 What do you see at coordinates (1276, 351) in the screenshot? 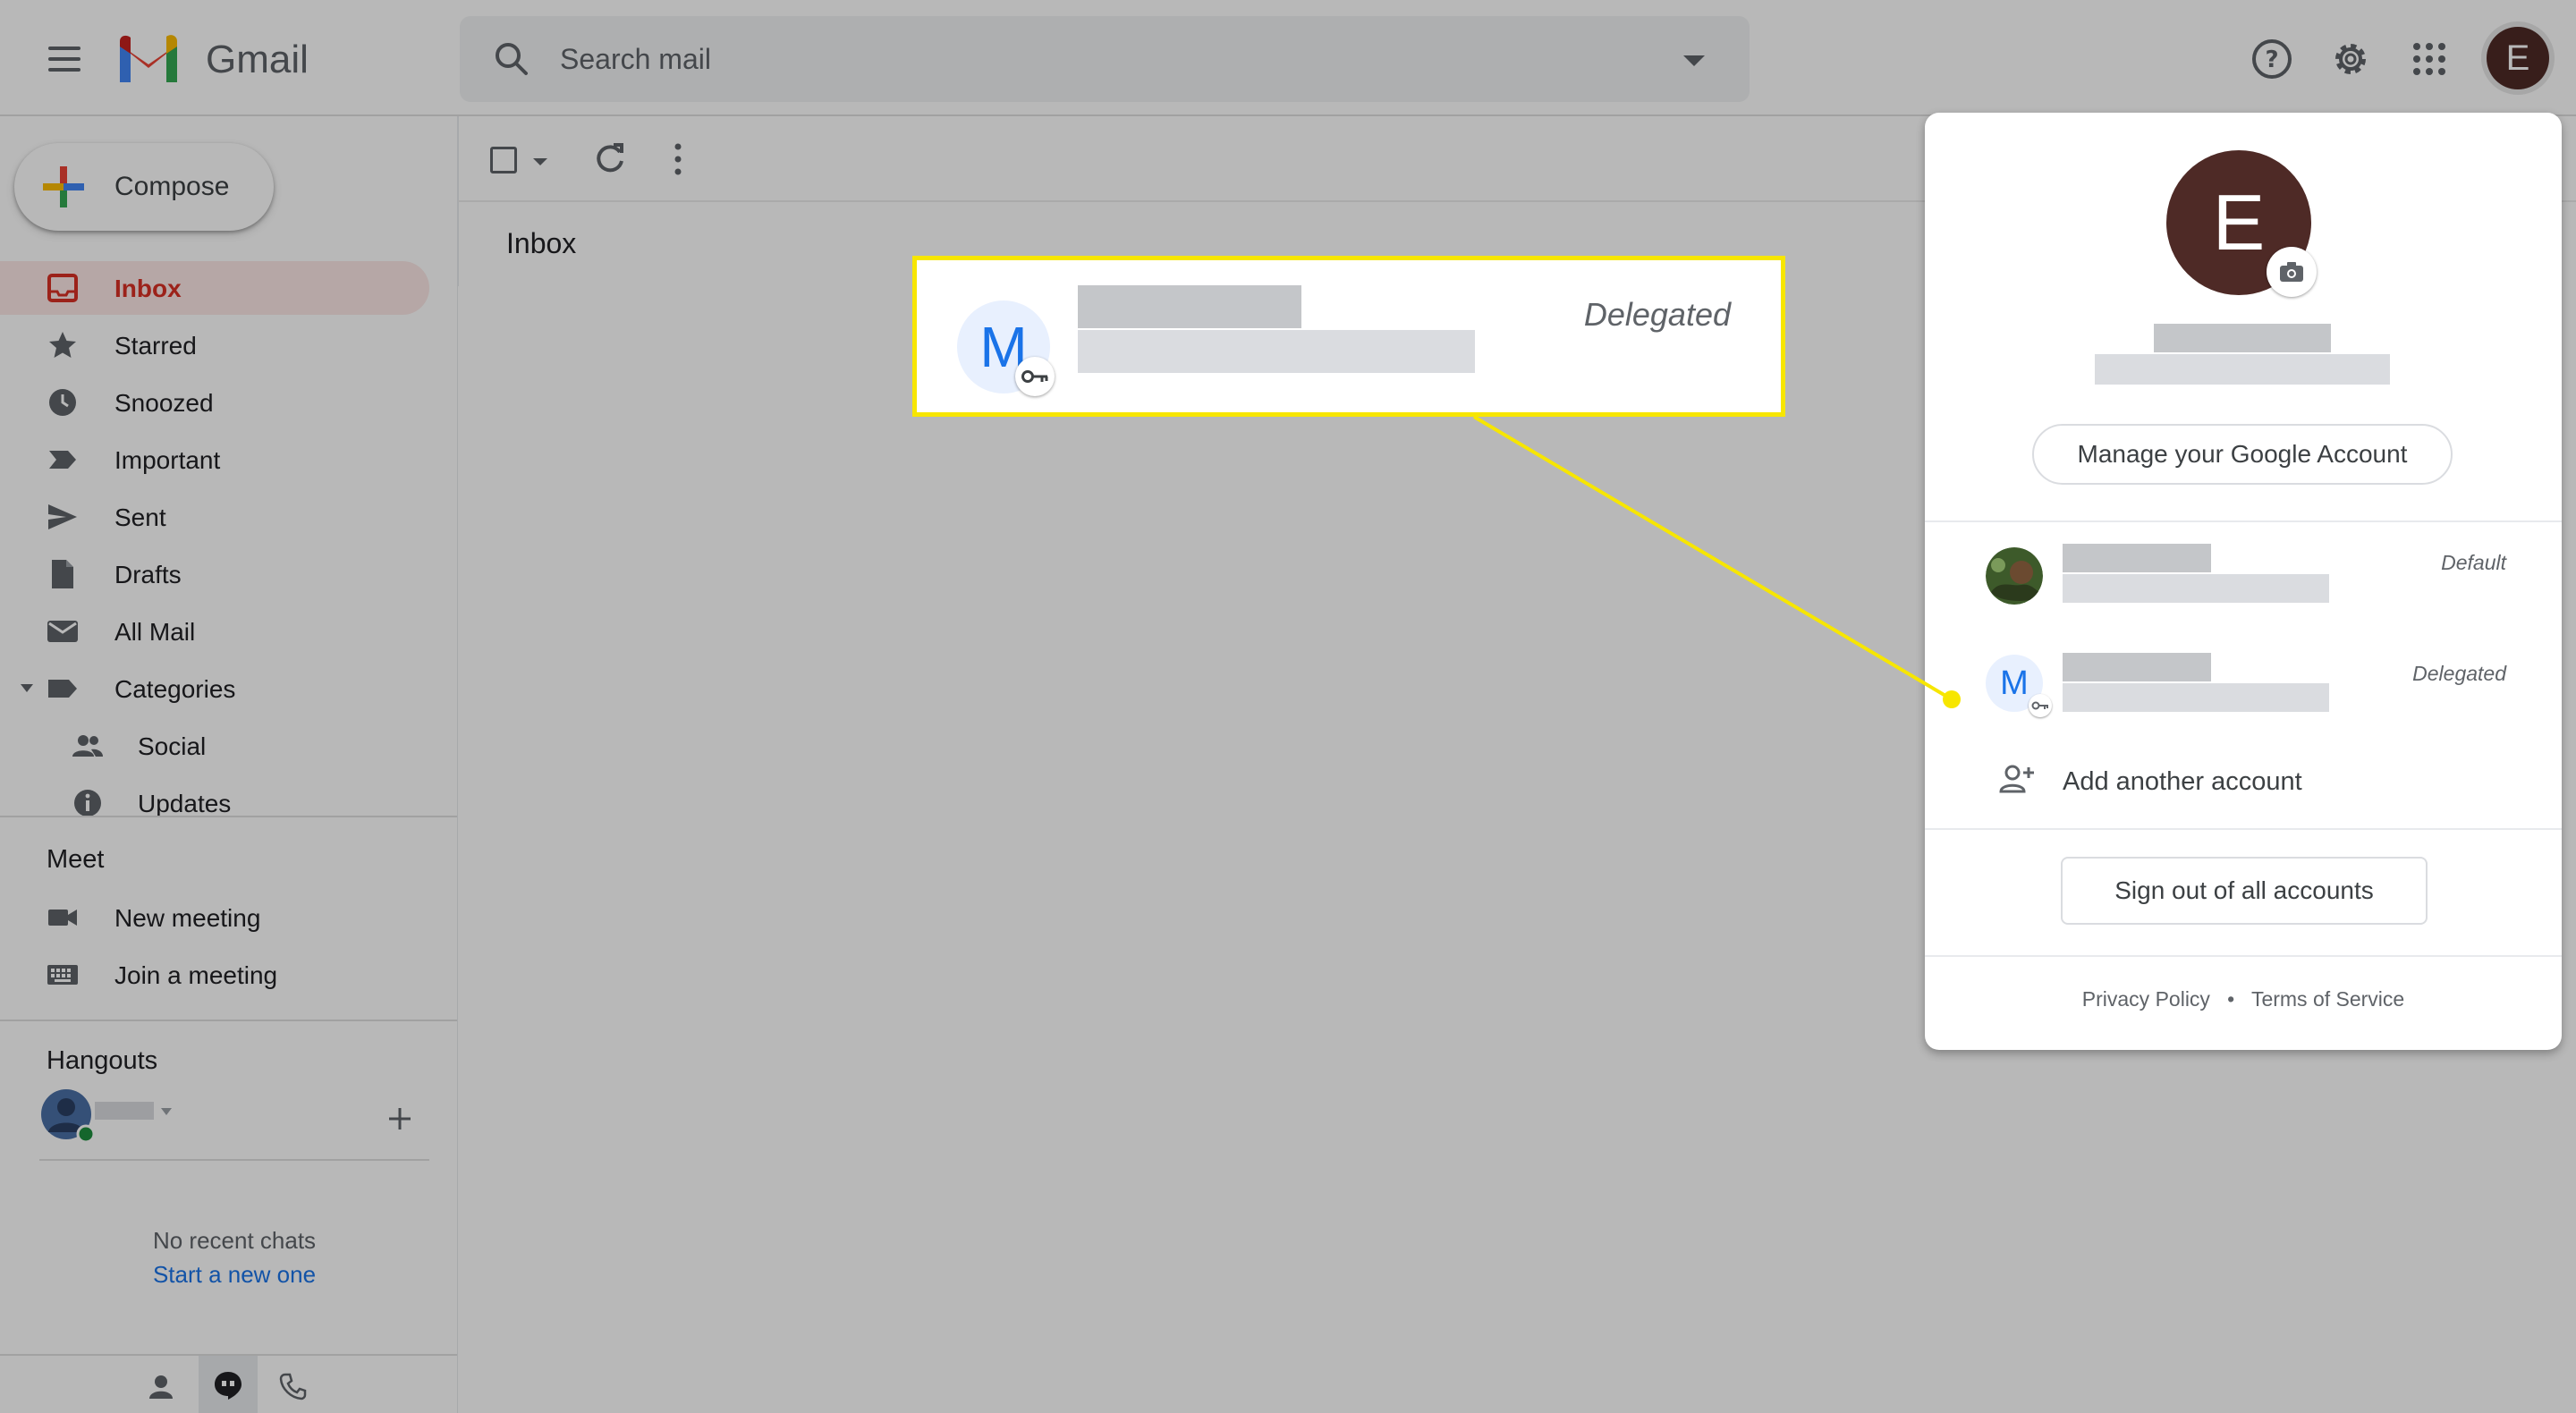
I see `callout-email-blurred` at bounding box center [1276, 351].